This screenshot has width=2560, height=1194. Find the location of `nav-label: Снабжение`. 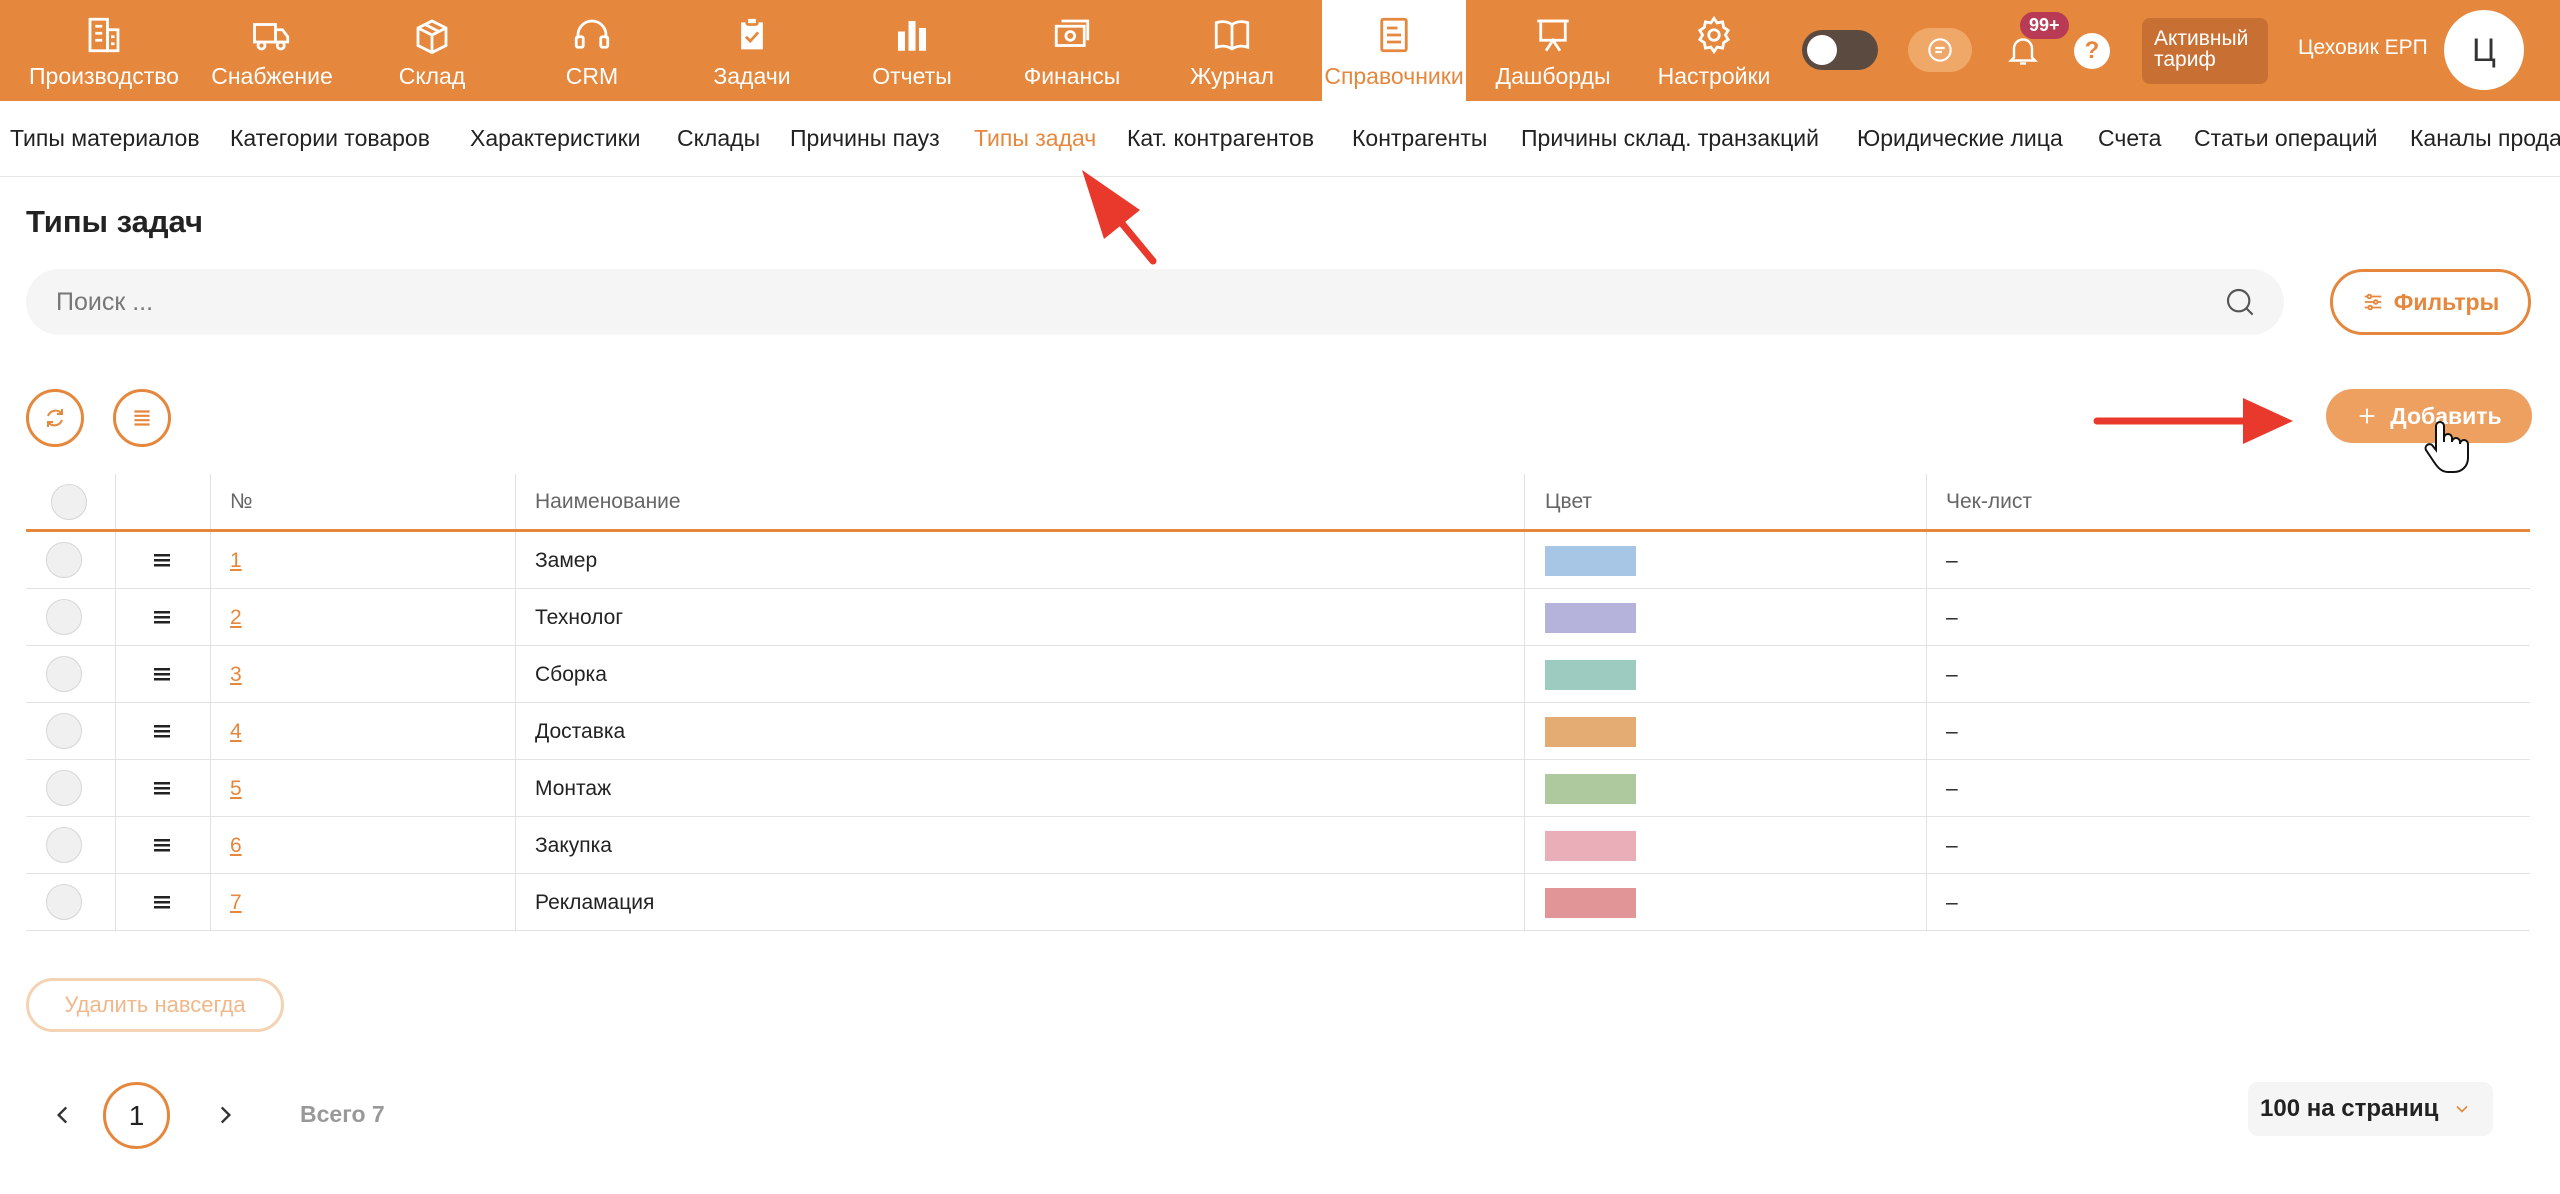

nav-label: Снабжение is located at coordinates (272, 76).